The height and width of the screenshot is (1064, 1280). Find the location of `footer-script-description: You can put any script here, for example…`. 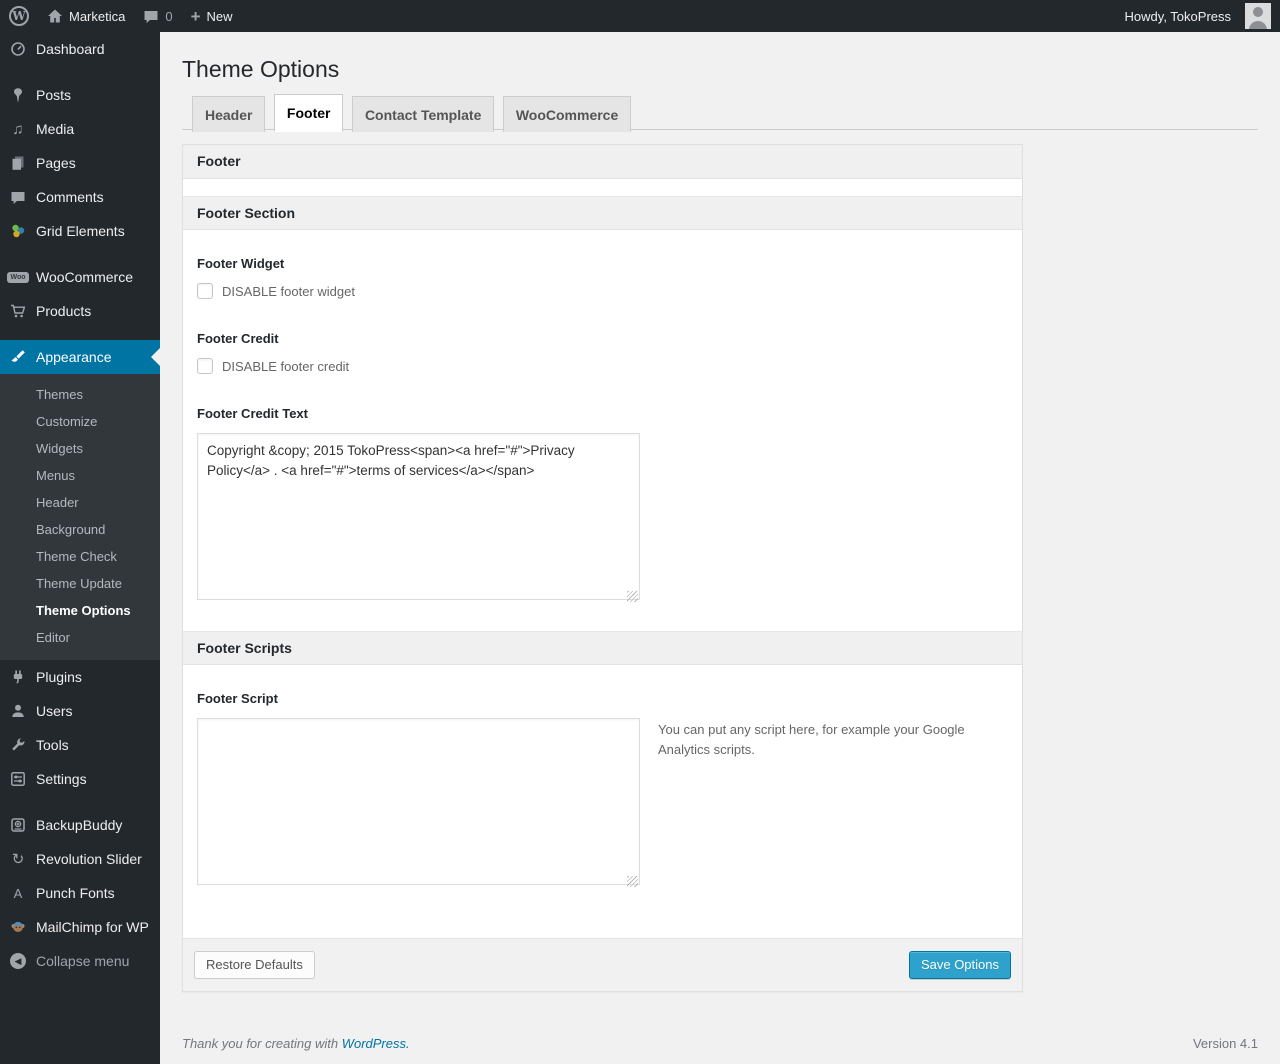

footer-script-description: You can put any script here, for example… is located at coordinates (811, 740).